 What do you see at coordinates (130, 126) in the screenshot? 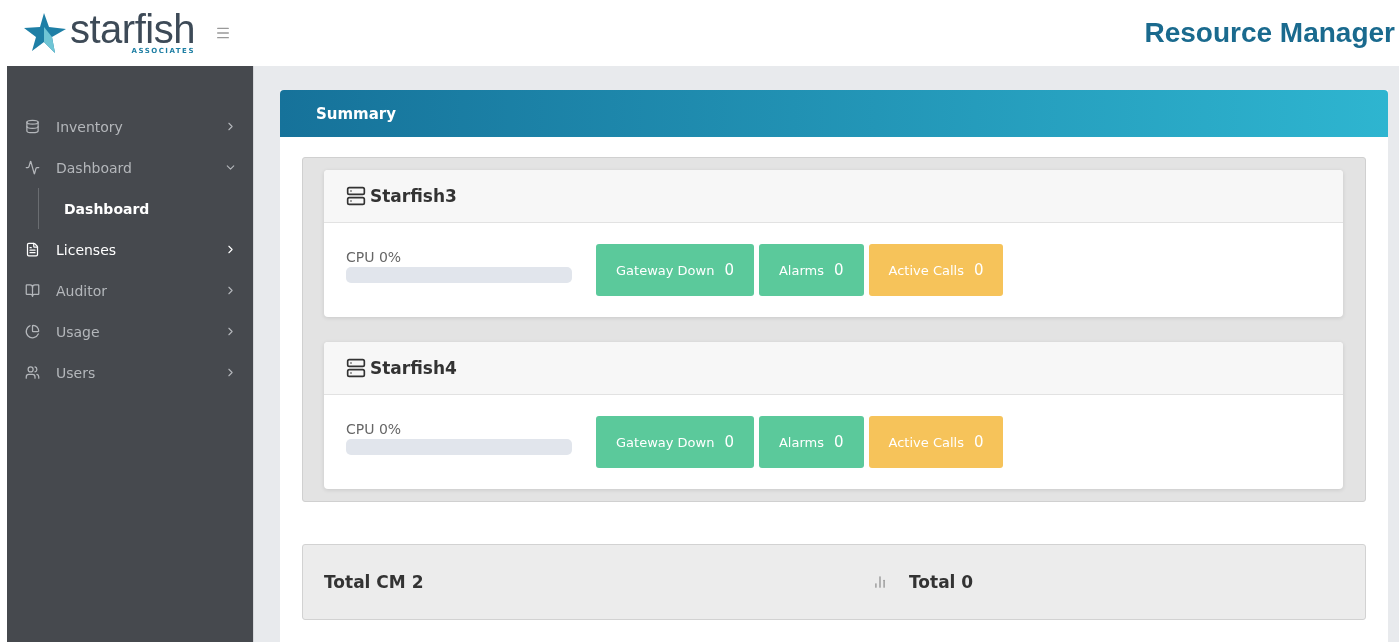
I see `sidebar-item: Inventory` at bounding box center [130, 126].